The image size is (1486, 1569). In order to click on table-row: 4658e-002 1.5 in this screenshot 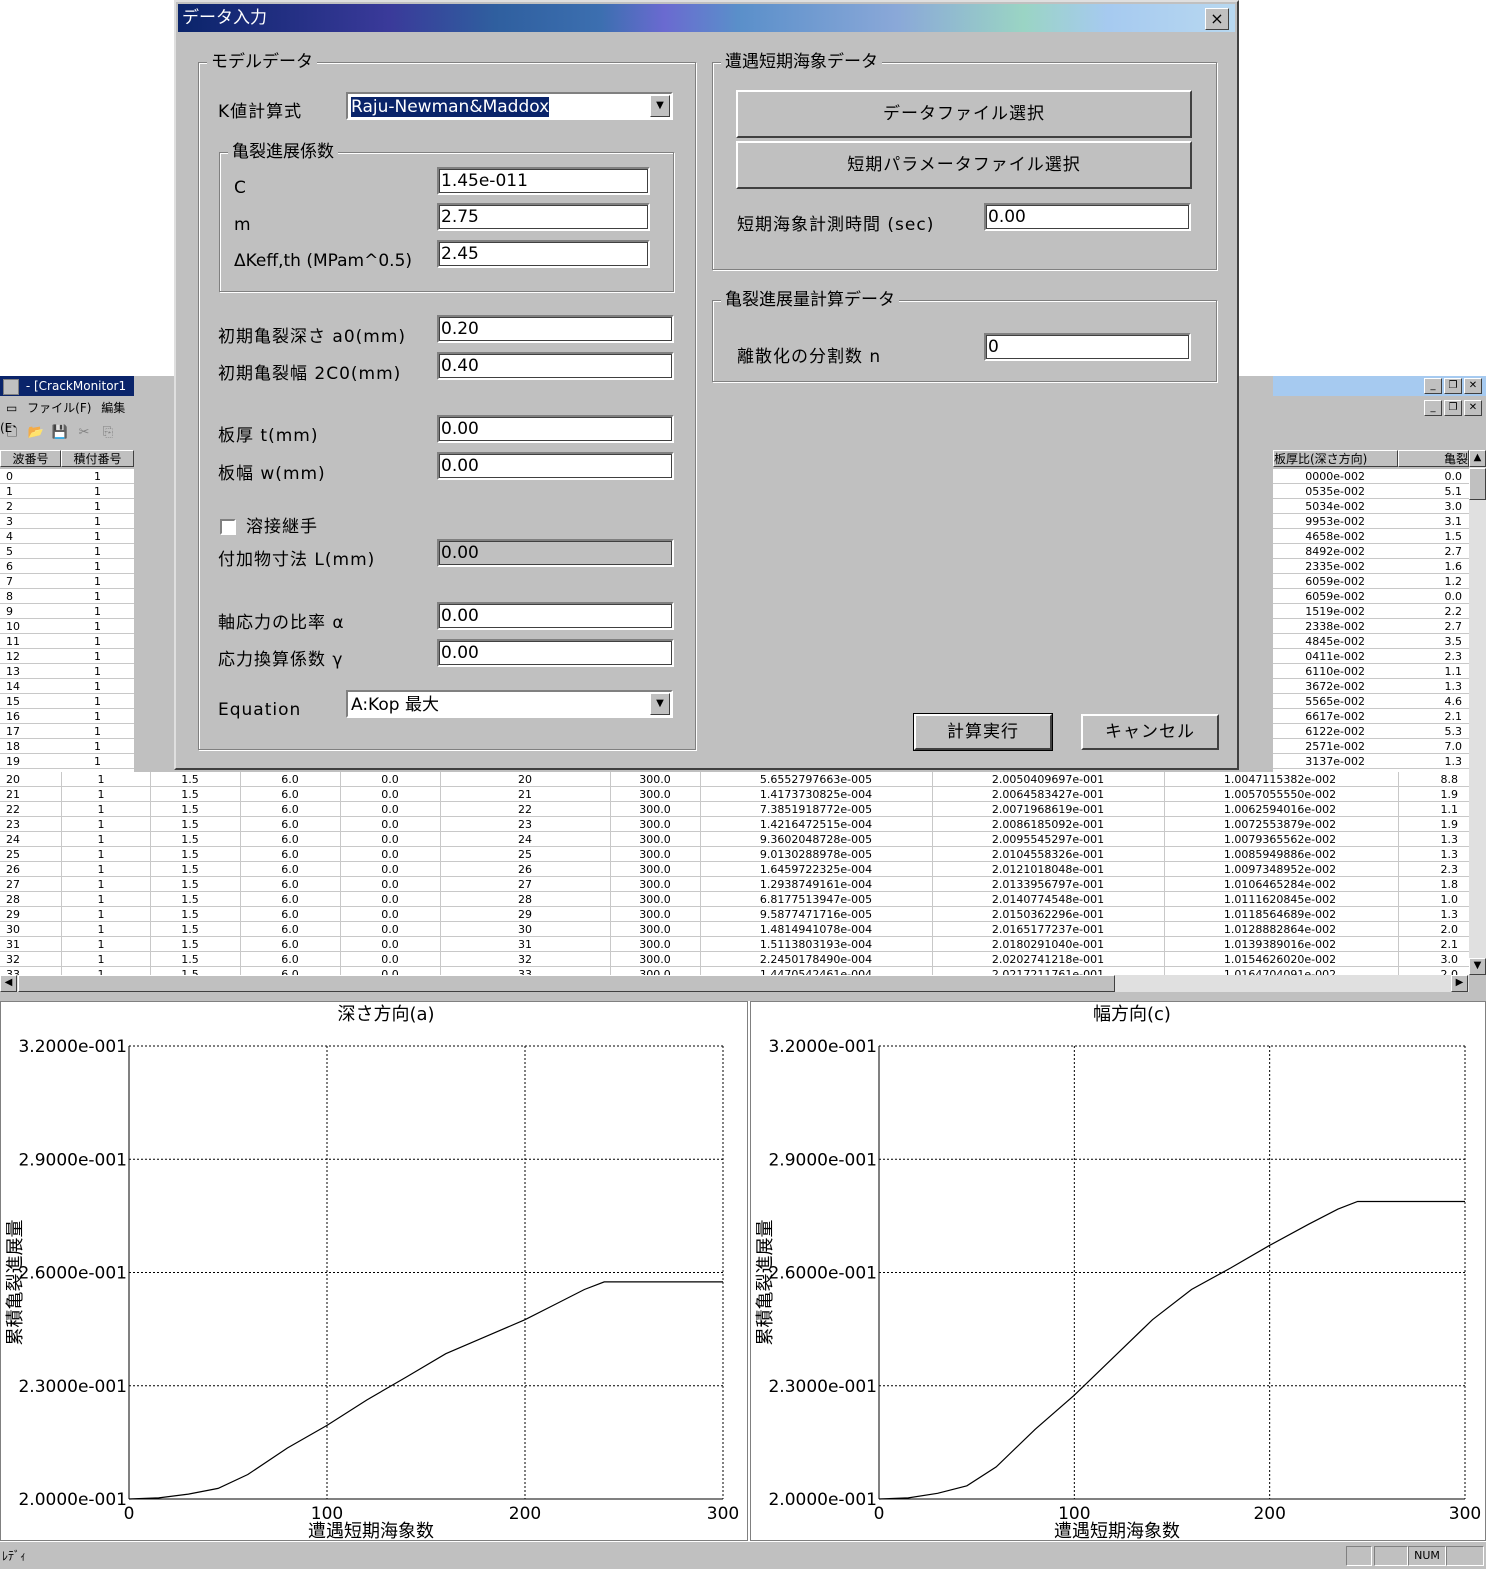, I will do `click(1371, 536)`.